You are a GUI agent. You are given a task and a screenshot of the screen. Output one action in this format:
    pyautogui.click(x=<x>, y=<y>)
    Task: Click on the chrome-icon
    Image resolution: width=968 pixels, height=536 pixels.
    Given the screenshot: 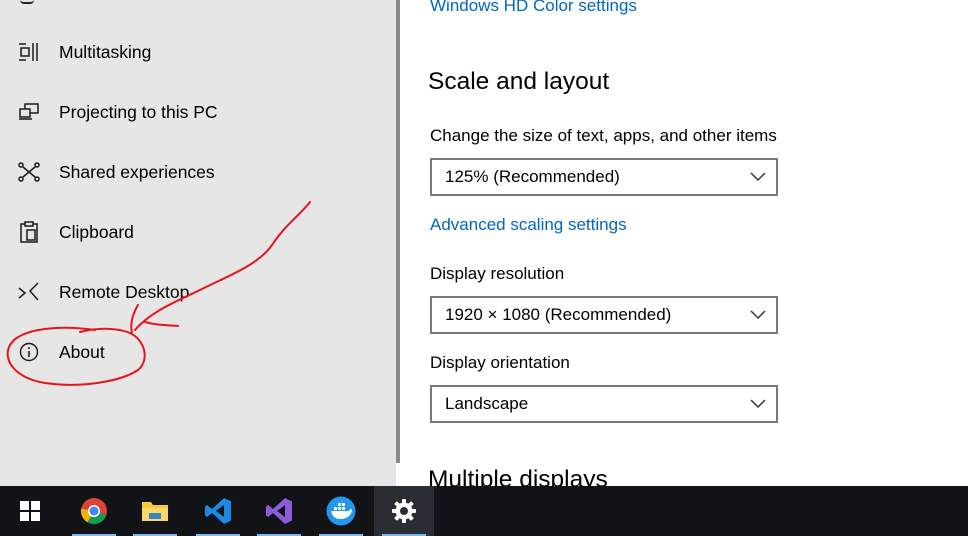 What is the action you would take?
    pyautogui.click(x=93, y=511)
    